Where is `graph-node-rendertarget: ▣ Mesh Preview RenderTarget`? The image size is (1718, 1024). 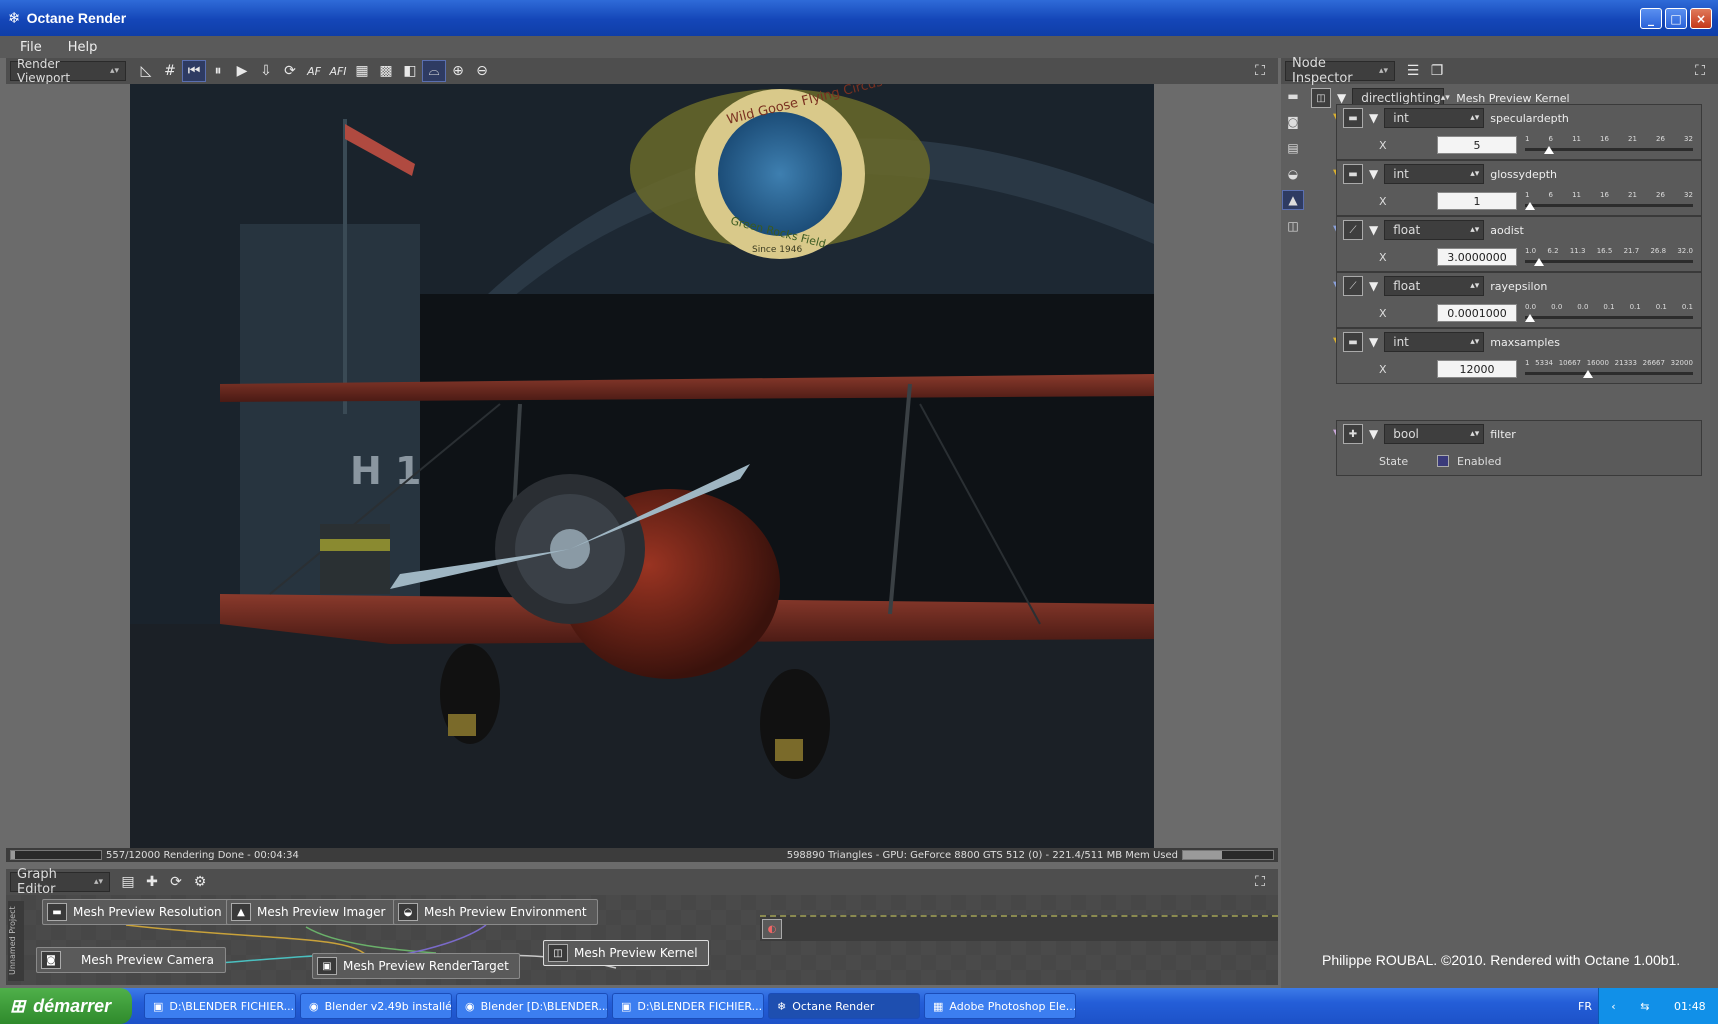
graph-node-rendertarget: ▣ Mesh Preview RenderTarget is located at coordinates (416, 966).